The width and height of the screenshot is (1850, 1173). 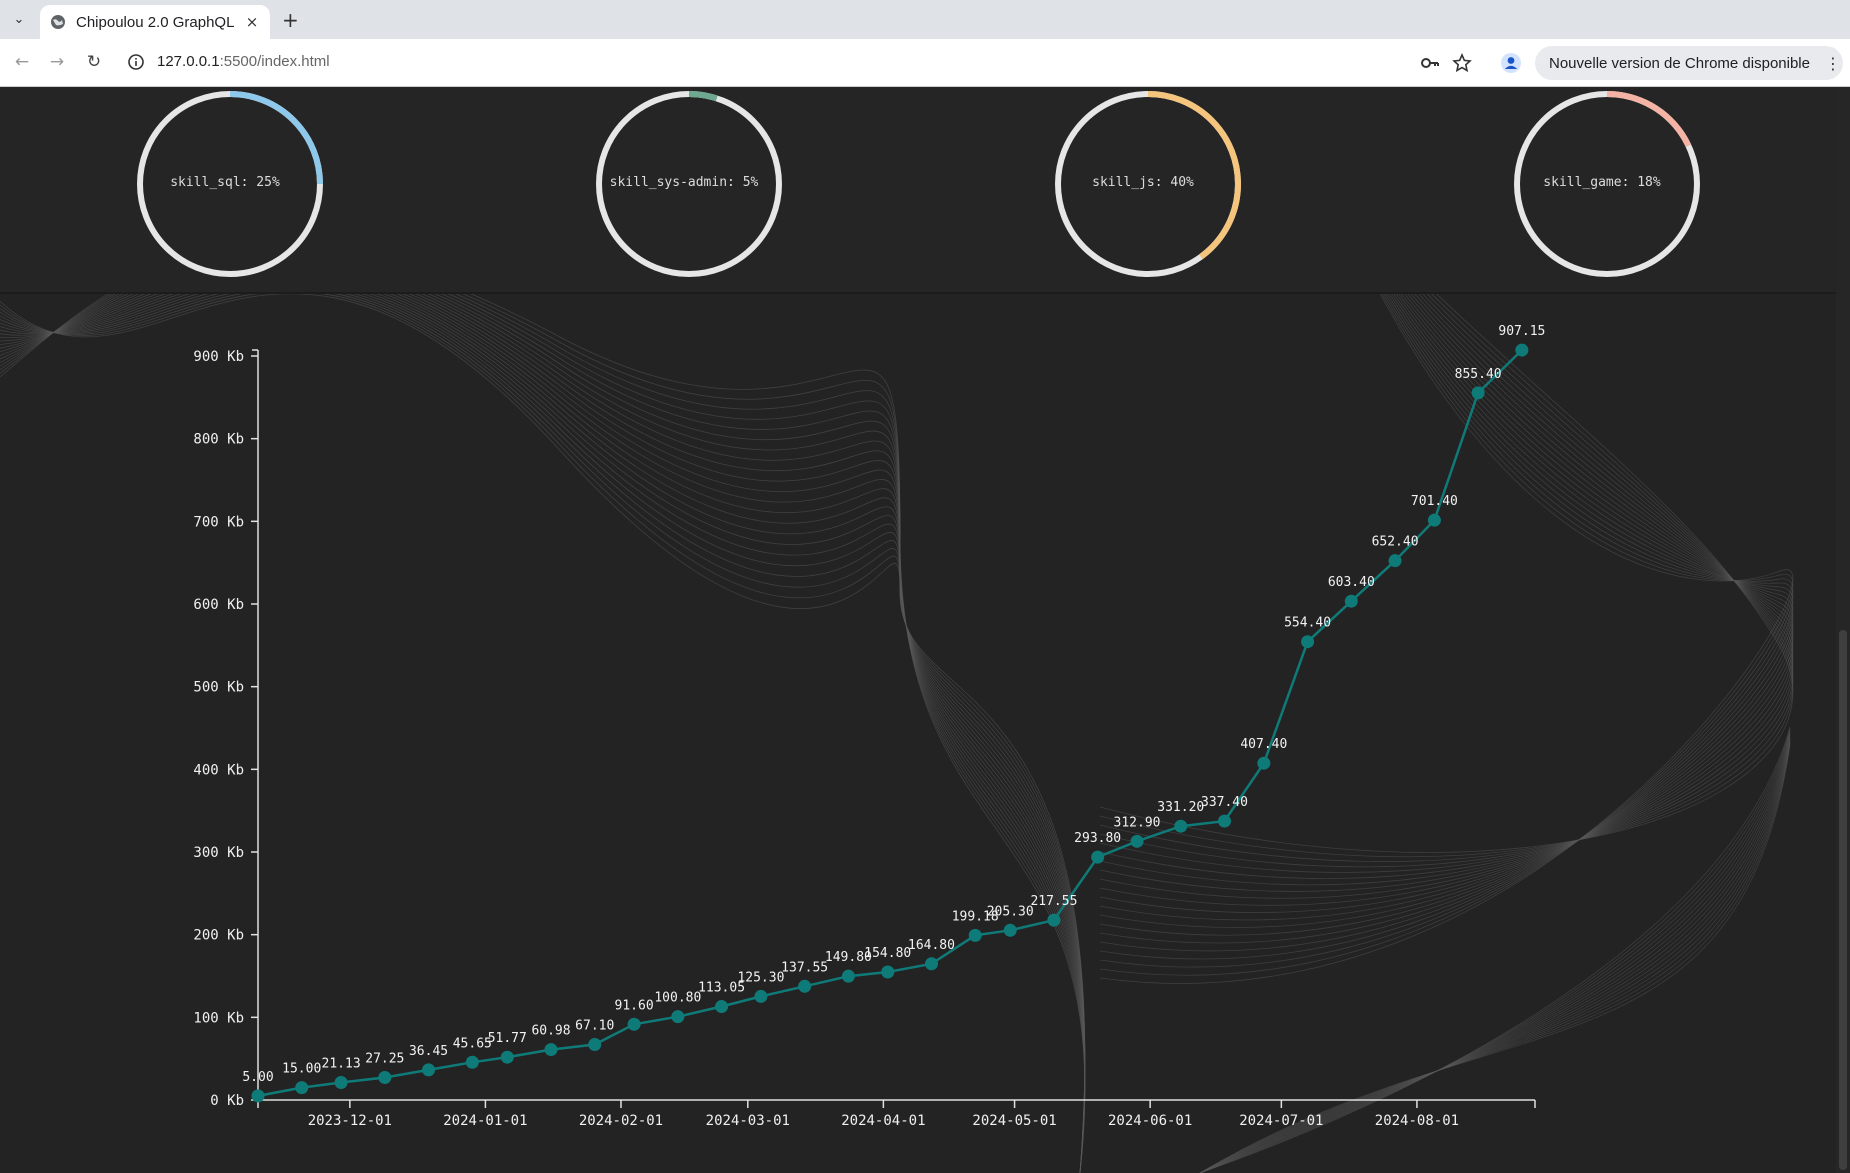 I want to click on globe-icon, so click(x=58, y=22).